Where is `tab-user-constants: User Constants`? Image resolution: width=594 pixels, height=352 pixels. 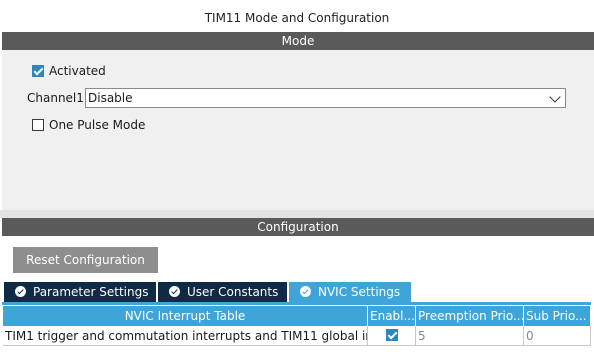 tab-user-constants: User Constants is located at coordinates (222, 292).